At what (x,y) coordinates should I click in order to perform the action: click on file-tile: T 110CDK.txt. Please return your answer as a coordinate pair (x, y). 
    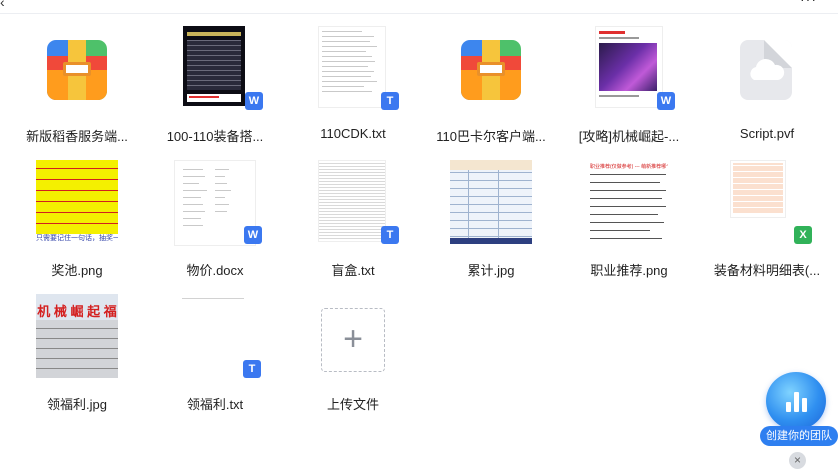
    Looking at the image, I should click on (353, 86).